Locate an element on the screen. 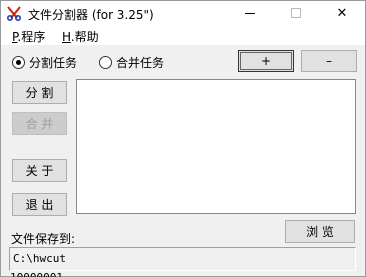 The image size is (366, 277). browse-button: 浏 览 is located at coordinates (320, 231).